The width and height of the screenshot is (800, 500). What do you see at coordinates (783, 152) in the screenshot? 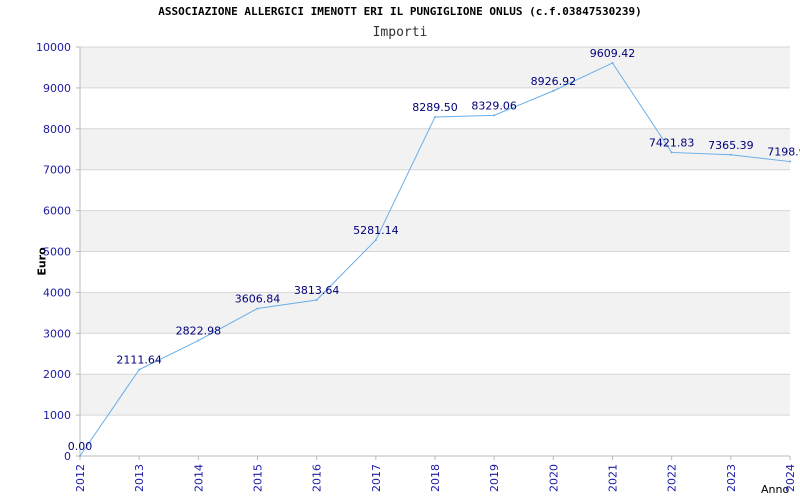
I see `data-label: 7198.99` at bounding box center [783, 152].